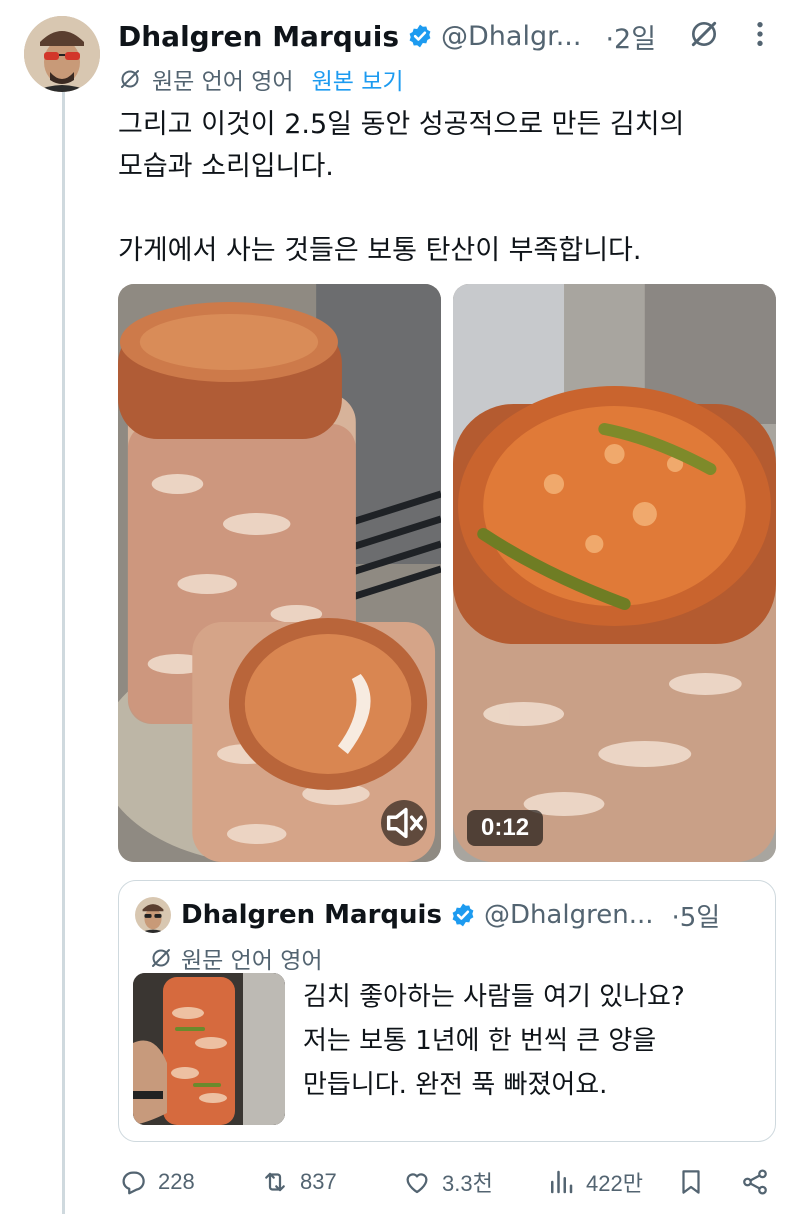  I want to click on speaker-muted-icon, so click(404, 823).